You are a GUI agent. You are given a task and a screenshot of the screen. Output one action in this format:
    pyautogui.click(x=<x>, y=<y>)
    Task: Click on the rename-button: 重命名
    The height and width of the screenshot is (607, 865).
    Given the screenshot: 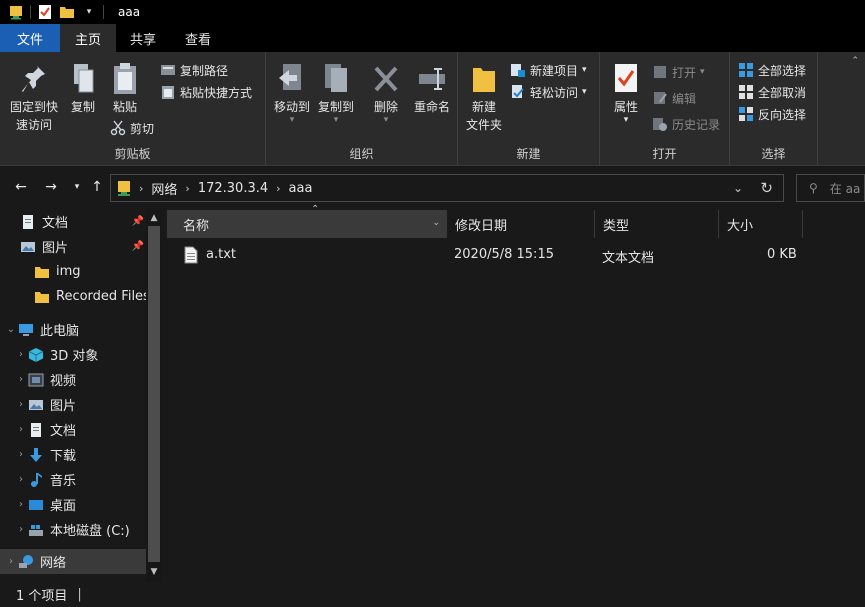 What is the action you would take?
    pyautogui.click(x=432, y=89)
    